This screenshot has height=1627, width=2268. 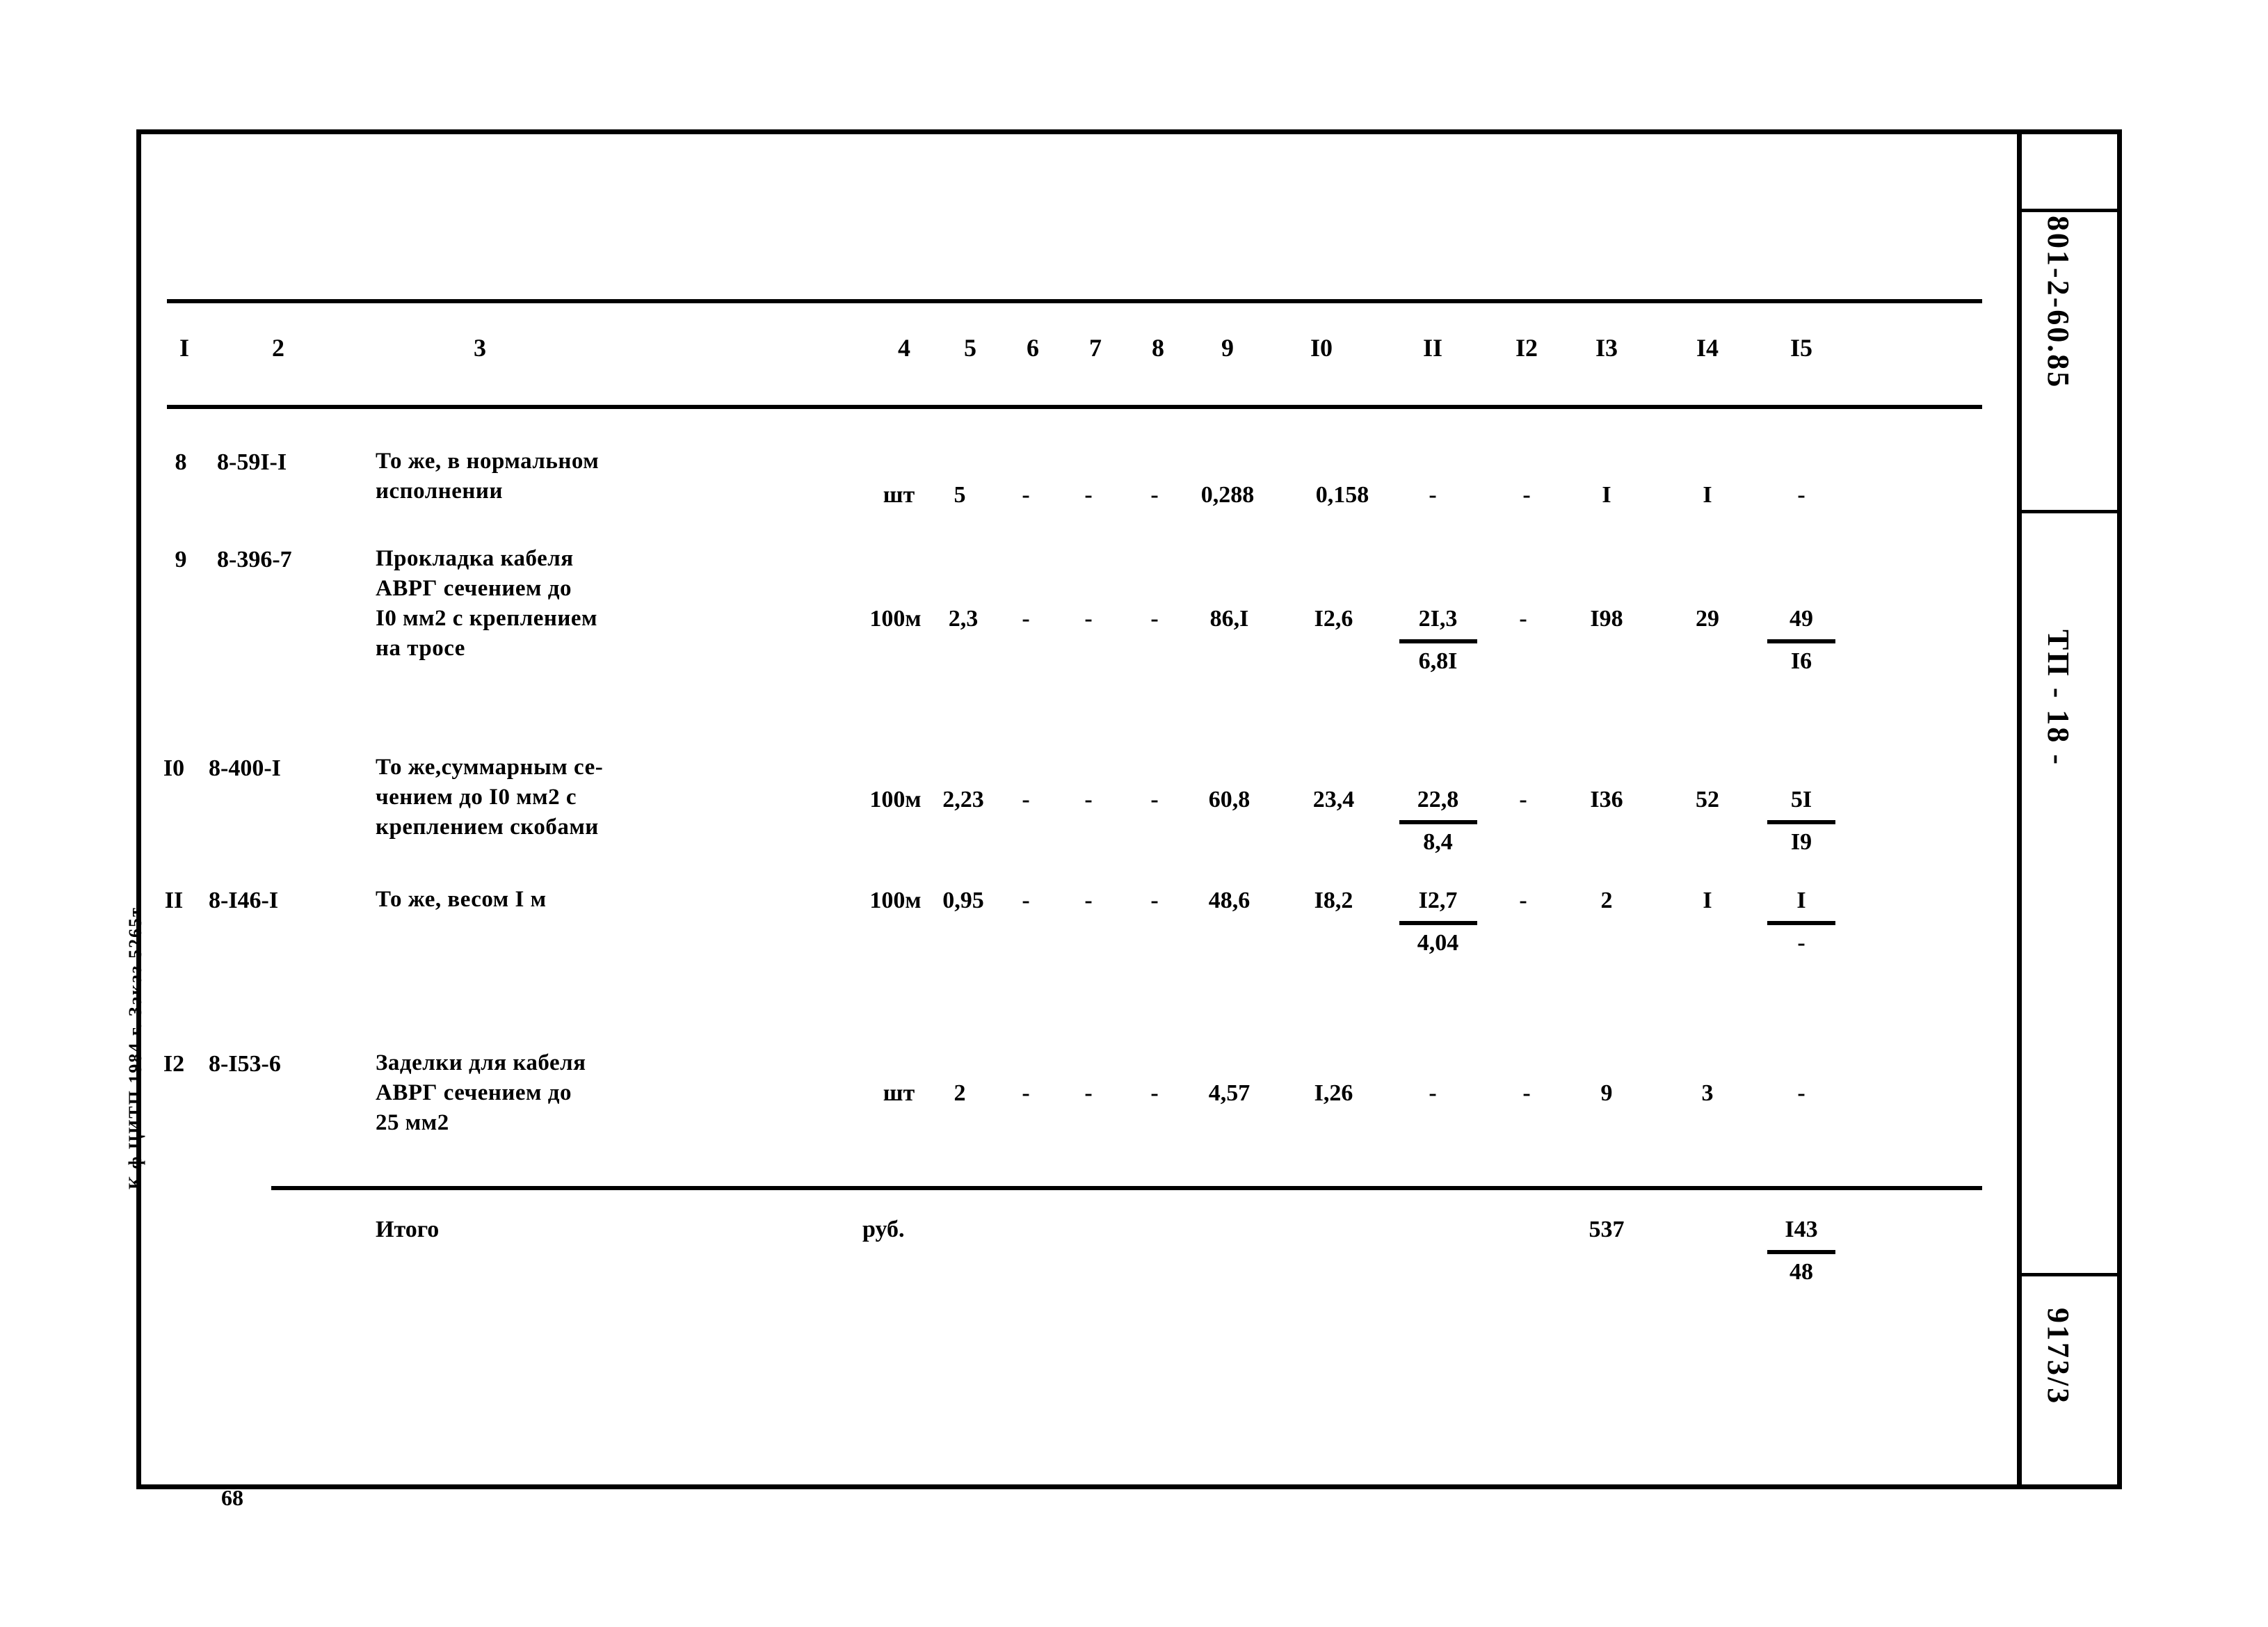 I want to click on table-row: 29, so click(x=1707, y=619).